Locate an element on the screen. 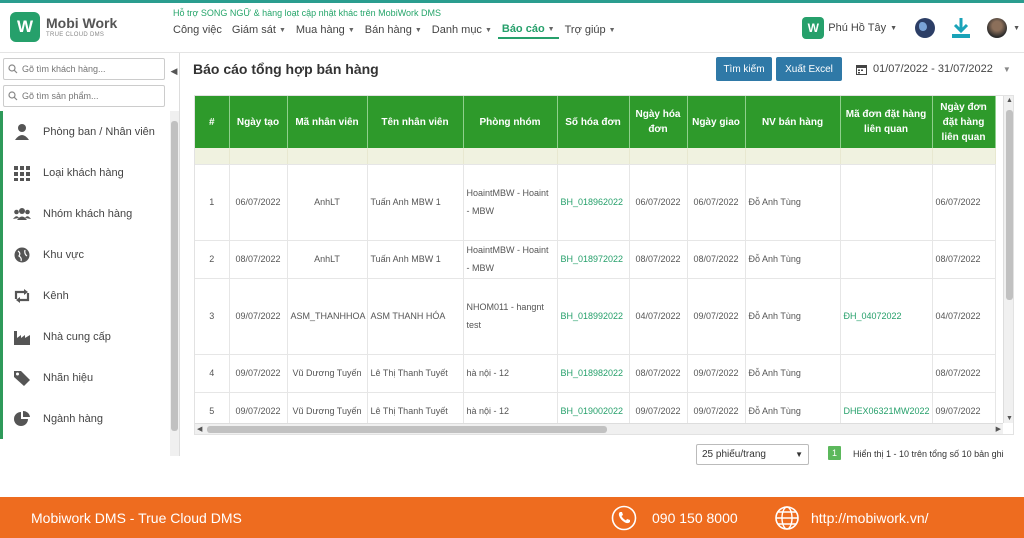 Image resolution: width=1024 pixels, height=538 pixels. column-header: NV bán hàng is located at coordinates (793, 122).